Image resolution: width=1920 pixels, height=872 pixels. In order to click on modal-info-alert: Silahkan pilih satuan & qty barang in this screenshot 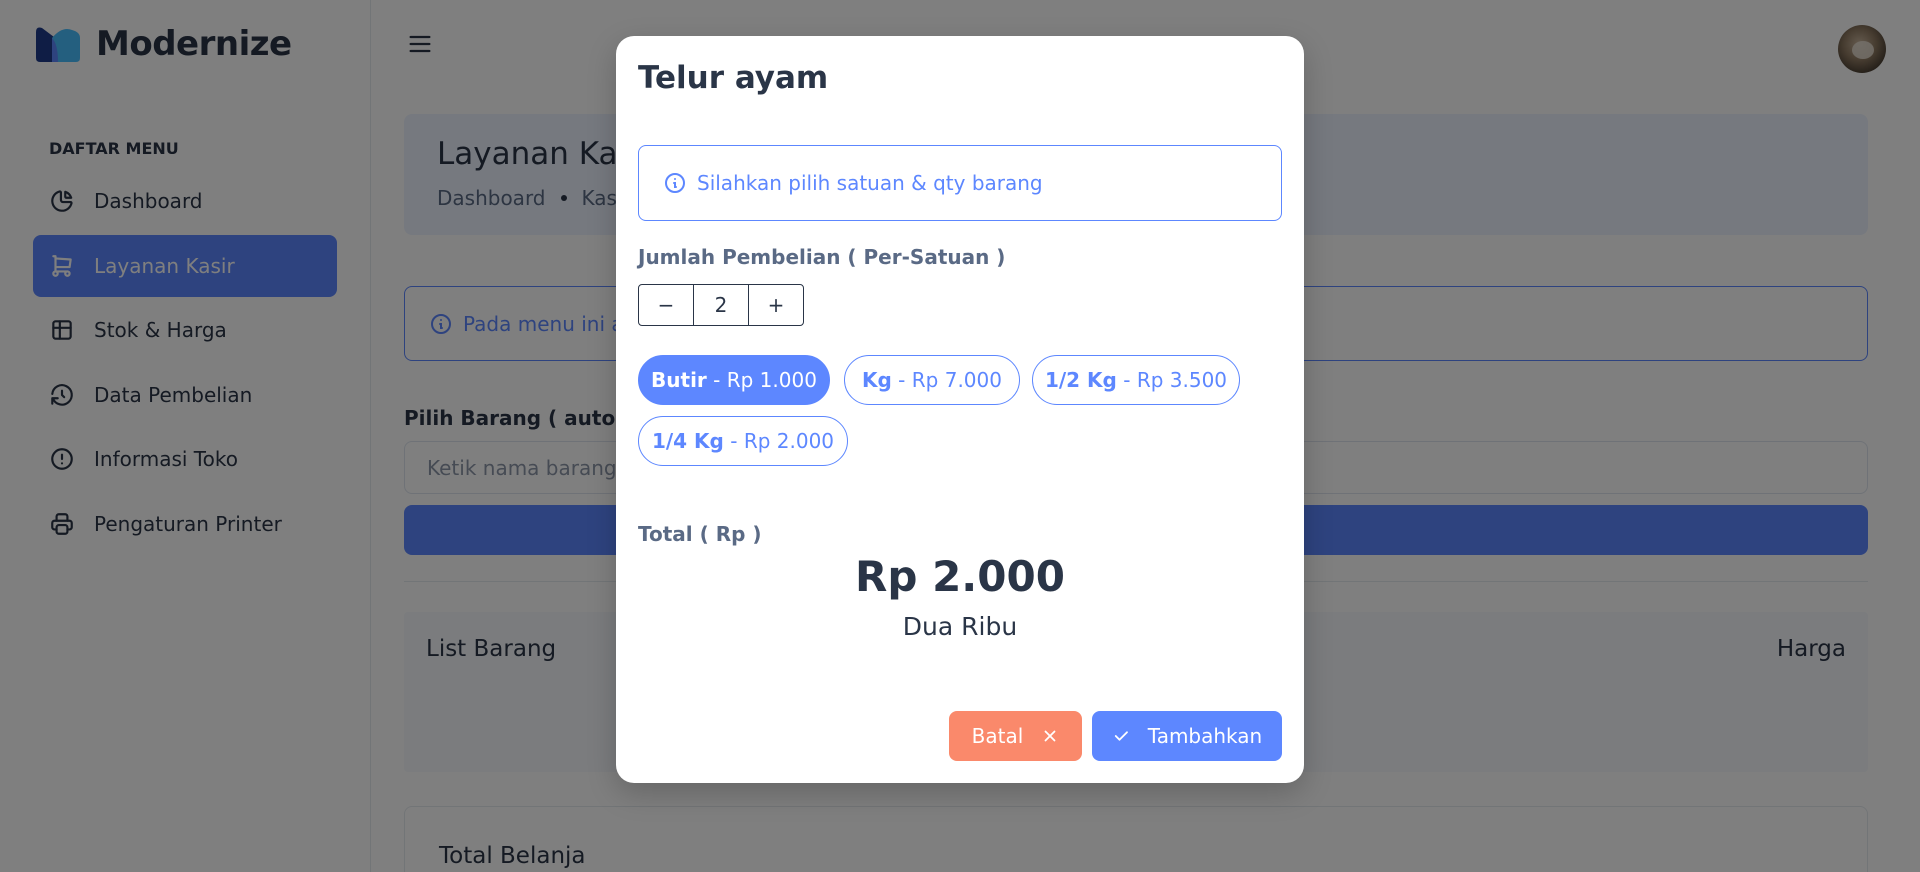, I will do `click(960, 183)`.